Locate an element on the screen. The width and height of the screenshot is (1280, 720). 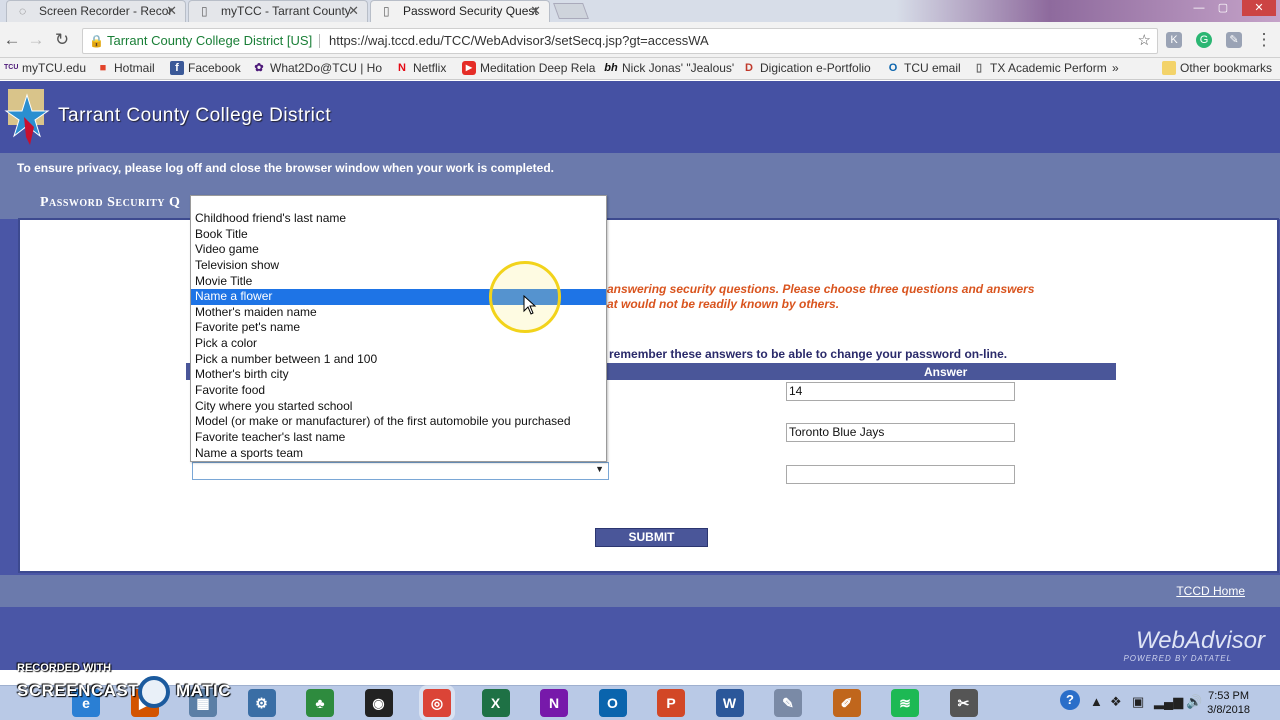
window-close-icon: ✕ is located at coordinates (1259, 8).